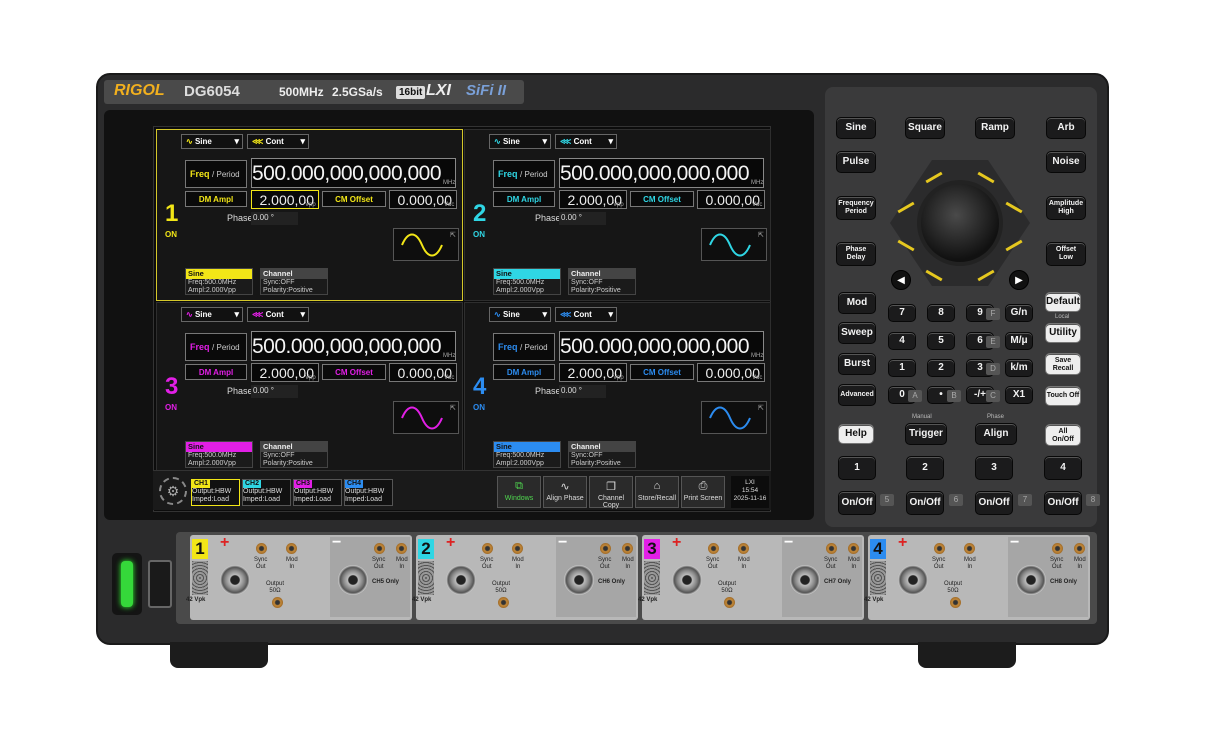 Image resolution: width=1214 pixels, height=744 pixels. I want to click on offset-key: Offset Low, so click(1066, 254).